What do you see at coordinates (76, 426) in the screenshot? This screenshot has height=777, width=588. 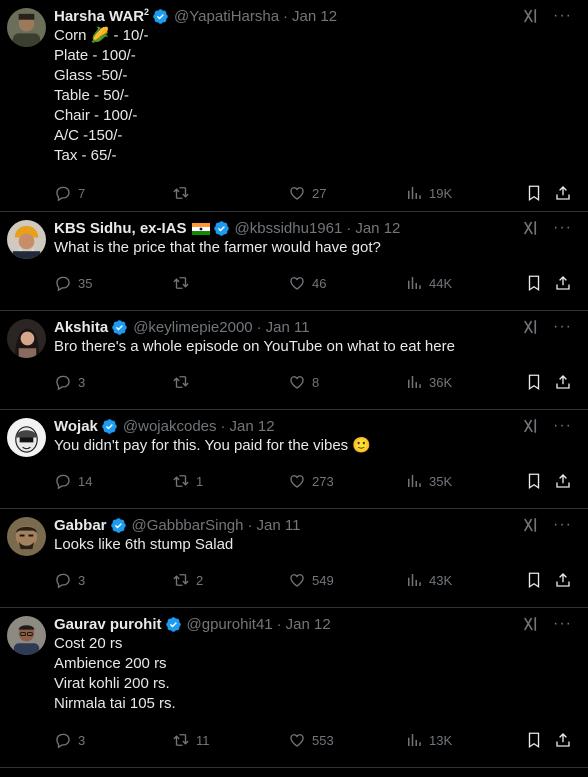 I see `display-name: Wojak` at bounding box center [76, 426].